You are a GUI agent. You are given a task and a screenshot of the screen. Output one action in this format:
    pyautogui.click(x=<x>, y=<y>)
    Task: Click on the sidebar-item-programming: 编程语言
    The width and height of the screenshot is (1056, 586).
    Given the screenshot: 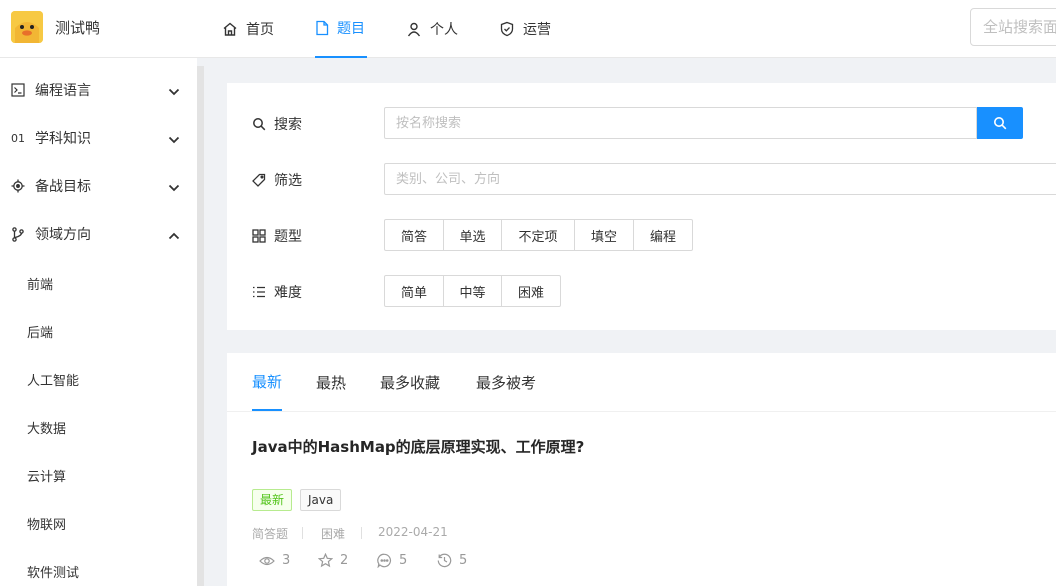 What is the action you would take?
    pyautogui.click(x=98, y=90)
    